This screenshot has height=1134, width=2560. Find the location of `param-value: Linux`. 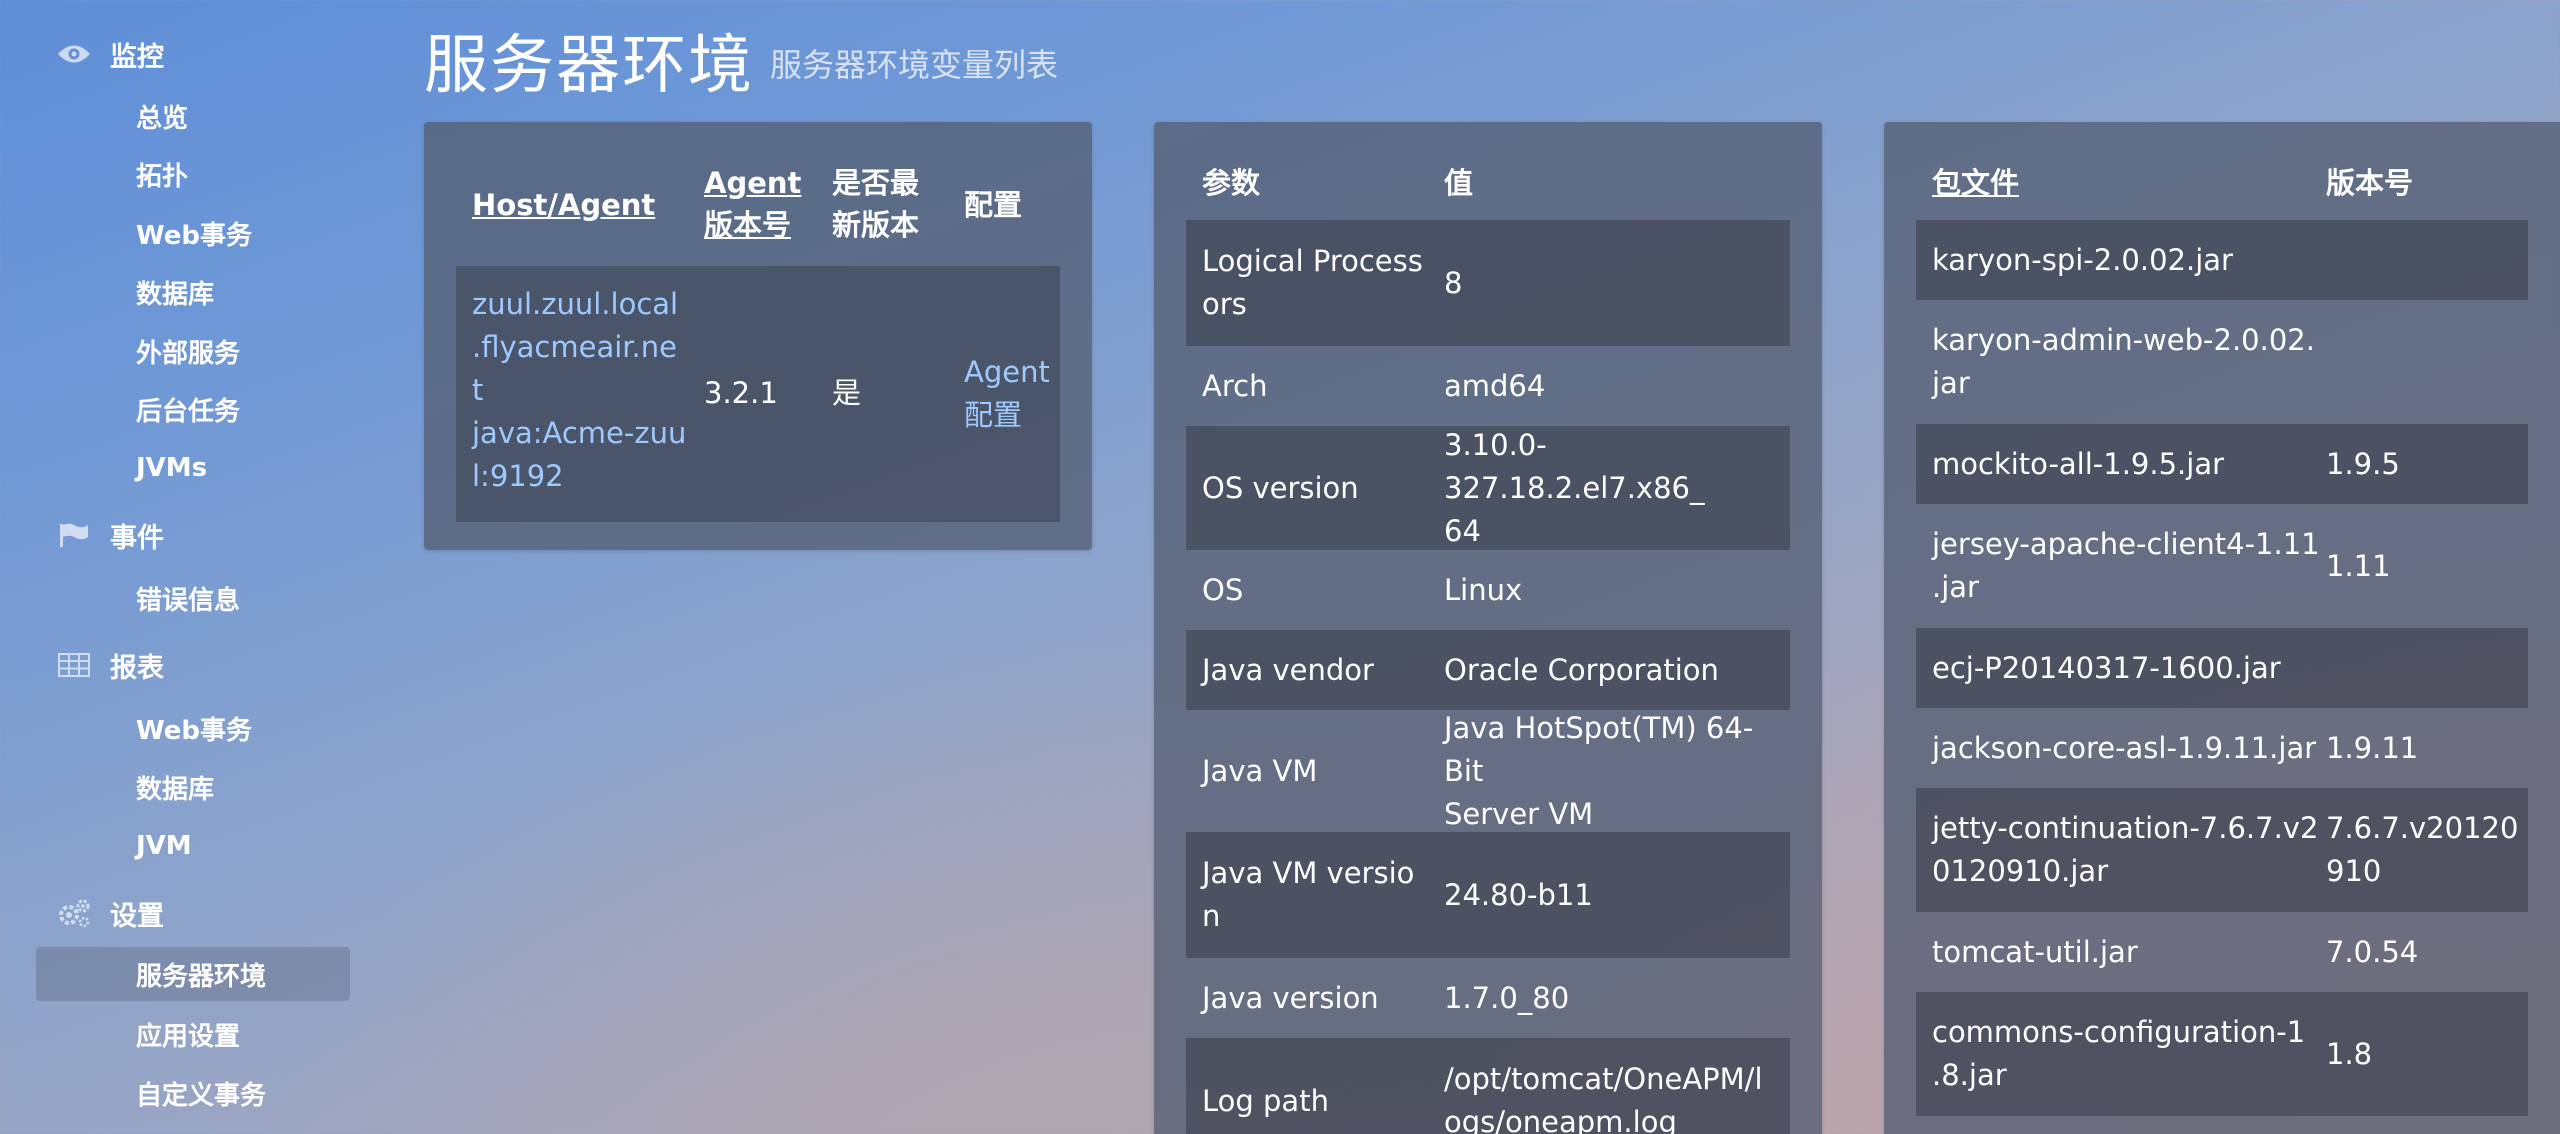

param-value: Linux is located at coordinates (1483, 589).